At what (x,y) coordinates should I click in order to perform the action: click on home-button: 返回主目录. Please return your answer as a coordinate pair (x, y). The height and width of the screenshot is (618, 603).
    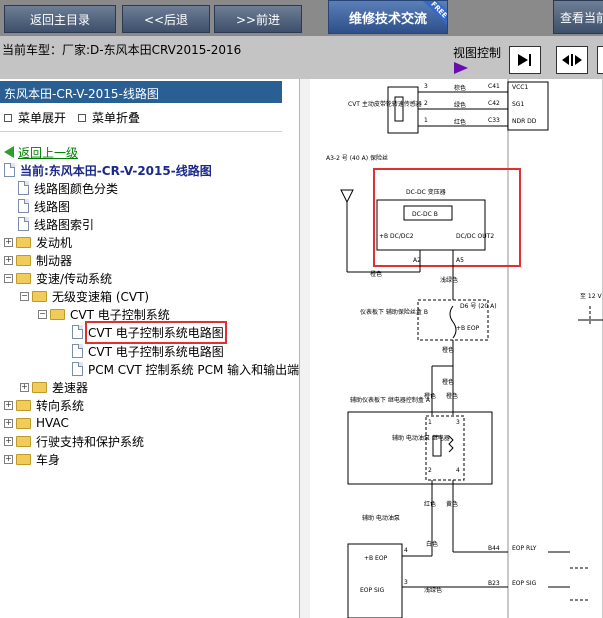
    Looking at the image, I should click on (60, 19).